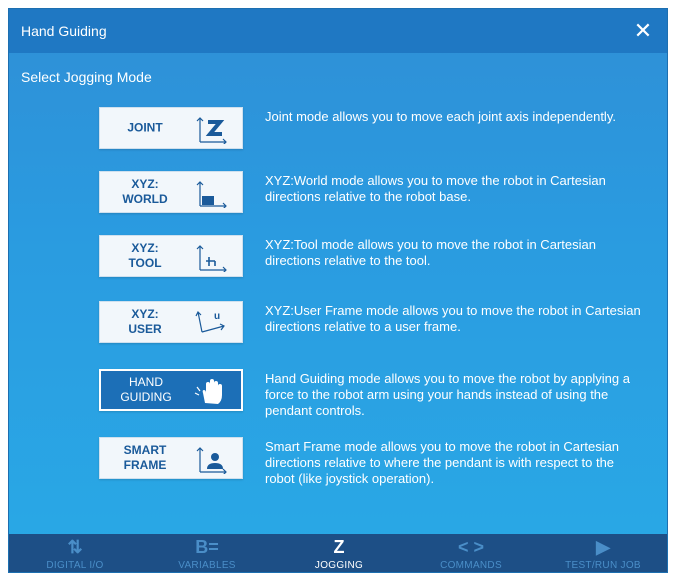 This screenshot has height=573, width=676. I want to click on nav-jogging: Z JOGGING, so click(339, 553).